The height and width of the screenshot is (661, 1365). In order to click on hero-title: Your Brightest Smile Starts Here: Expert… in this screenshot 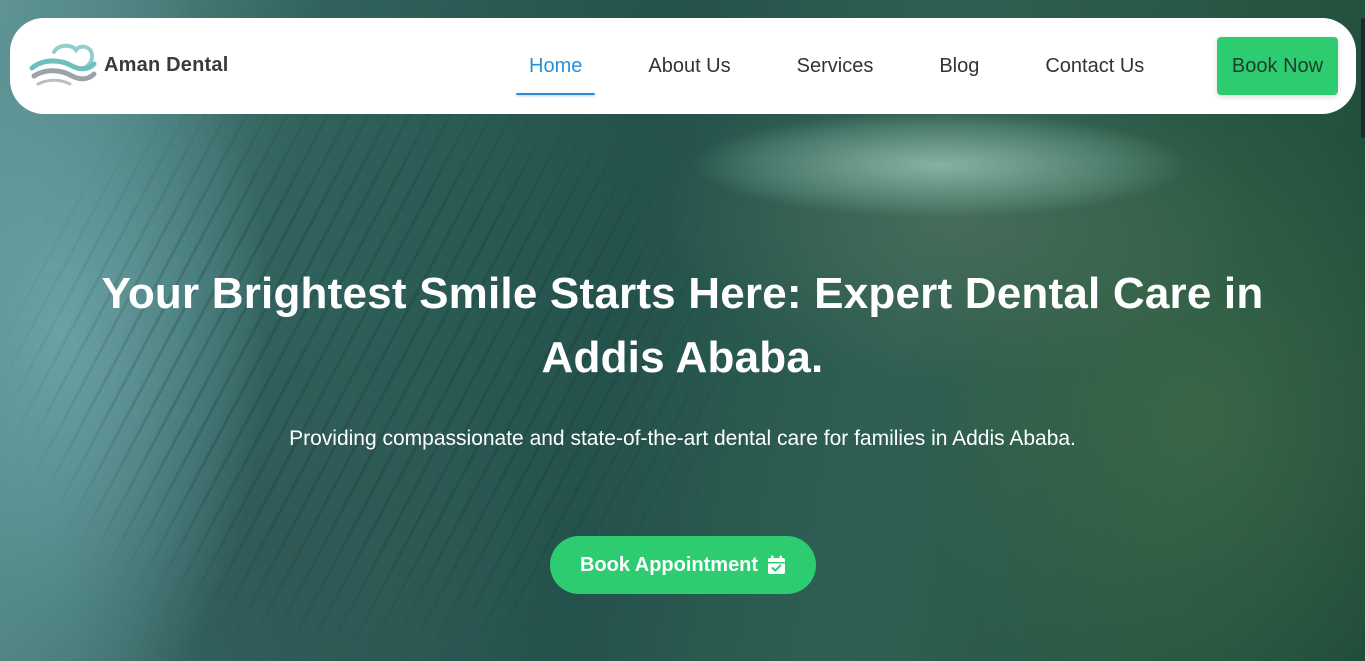, I will do `click(682, 325)`.